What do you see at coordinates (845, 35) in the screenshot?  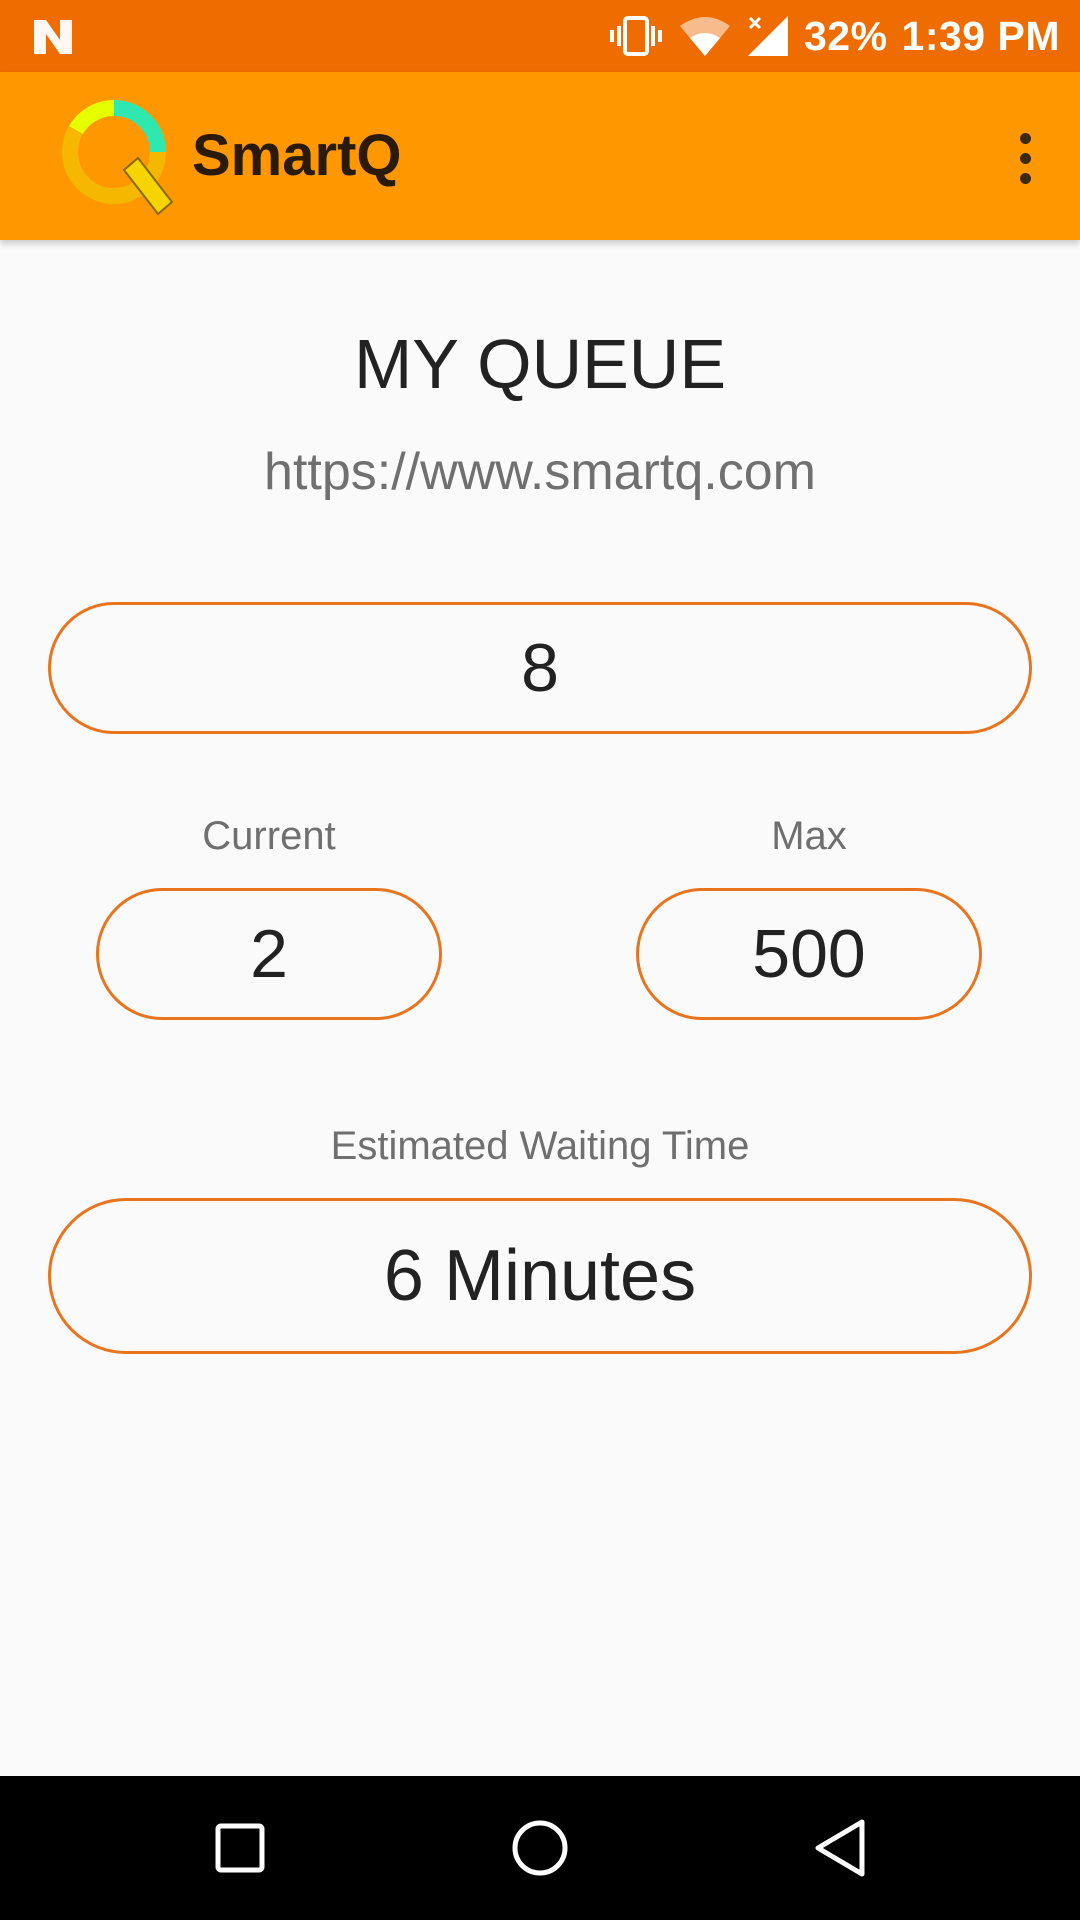 I see `battery-percent: 32%` at bounding box center [845, 35].